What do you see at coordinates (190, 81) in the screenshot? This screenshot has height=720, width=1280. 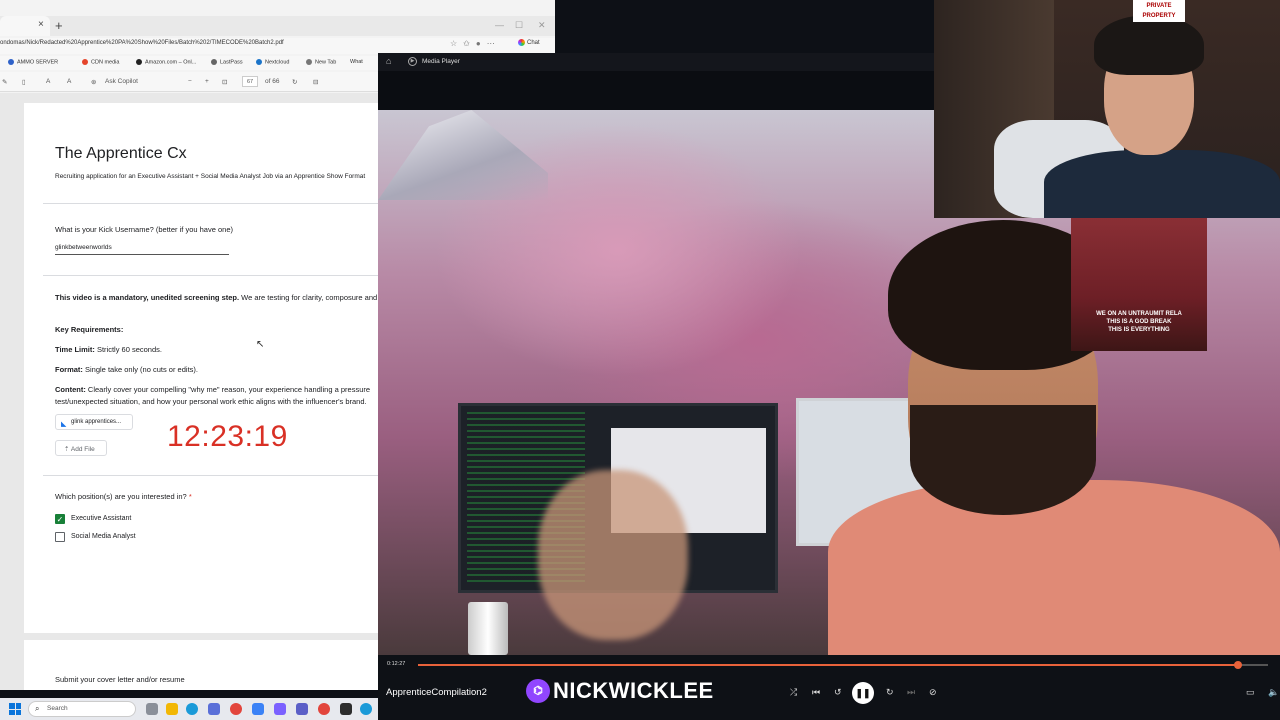 I see `zoom-out-icon: −` at bounding box center [190, 81].